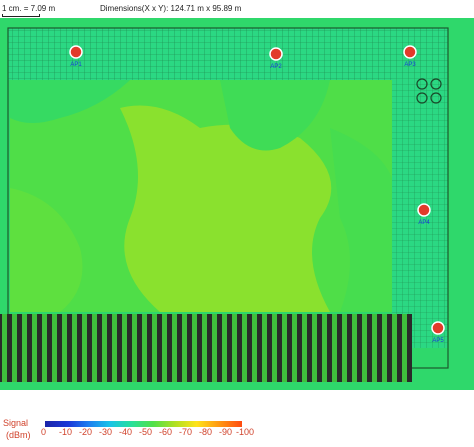 This screenshot has height=447, width=474. I want to click on ap-marker: AP2, so click(276, 58).